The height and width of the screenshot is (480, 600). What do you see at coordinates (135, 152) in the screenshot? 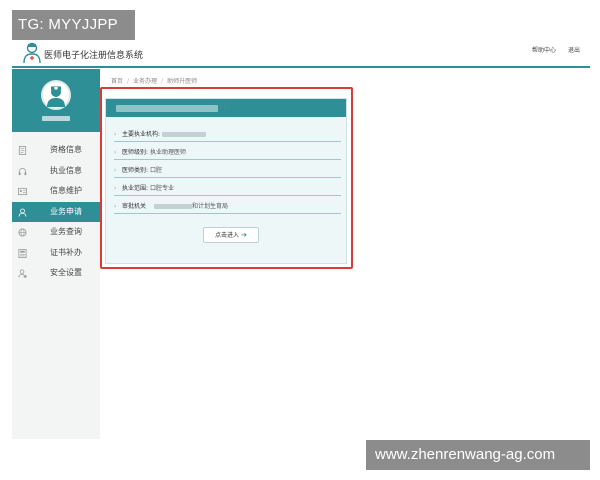
I see `field-label: 医师级别:` at bounding box center [135, 152].